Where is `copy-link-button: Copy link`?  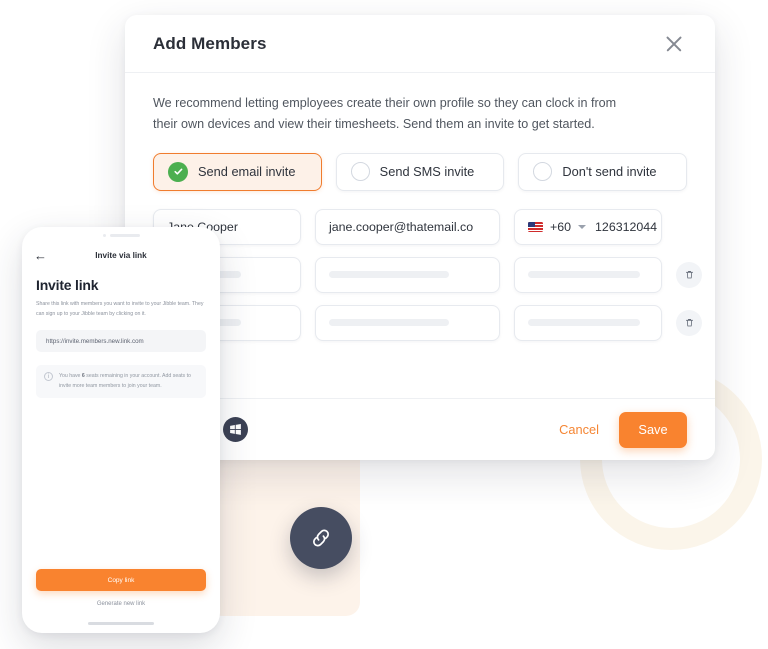
copy-link-button: Copy link is located at coordinates (121, 580).